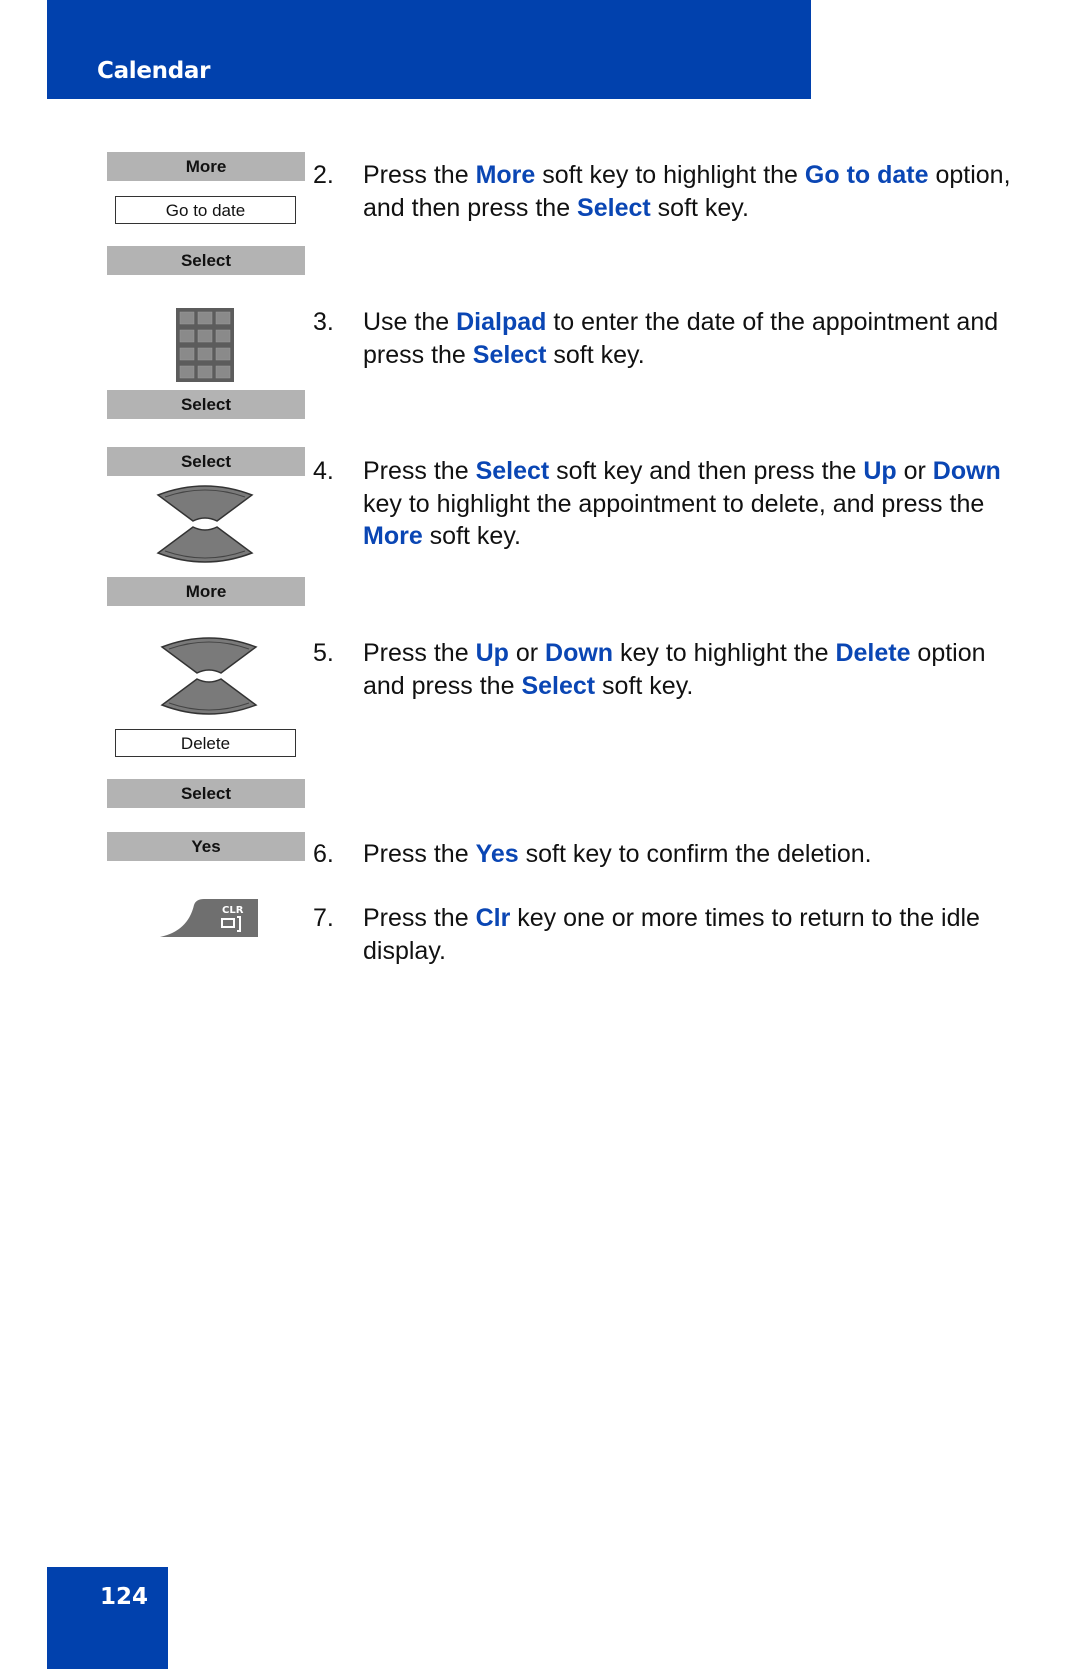  Describe the element at coordinates (154, 71) in the screenshot. I see `chapter-title: Calendar` at that location.